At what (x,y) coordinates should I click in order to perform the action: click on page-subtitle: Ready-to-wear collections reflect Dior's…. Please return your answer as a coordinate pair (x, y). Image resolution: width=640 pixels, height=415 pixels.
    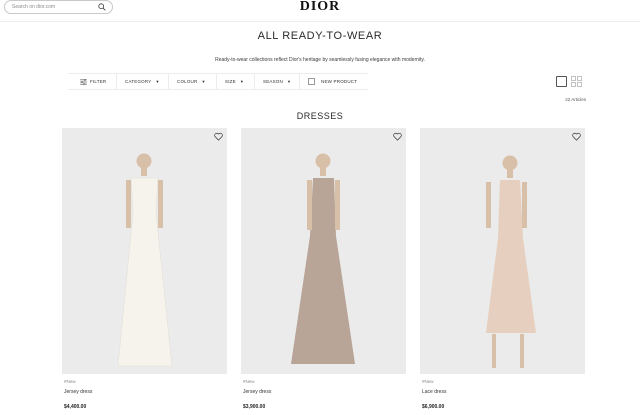
    Looking at the image, I should click on (320, 60).